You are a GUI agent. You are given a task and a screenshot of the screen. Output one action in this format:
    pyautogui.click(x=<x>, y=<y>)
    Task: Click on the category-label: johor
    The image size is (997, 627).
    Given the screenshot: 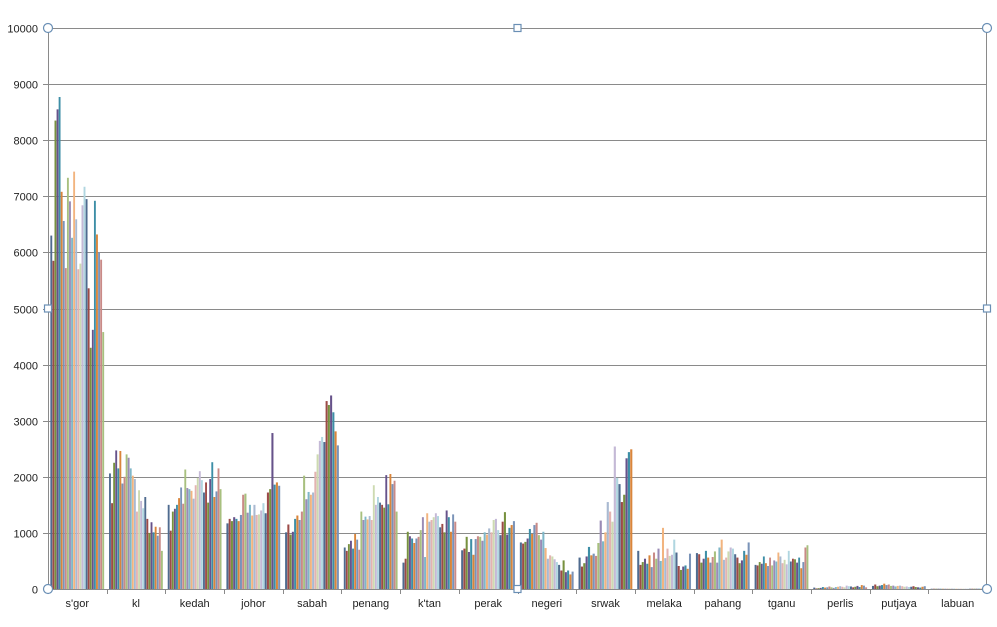 What is the action you would take?
    pyautogui.click(x=253, y=604)
    